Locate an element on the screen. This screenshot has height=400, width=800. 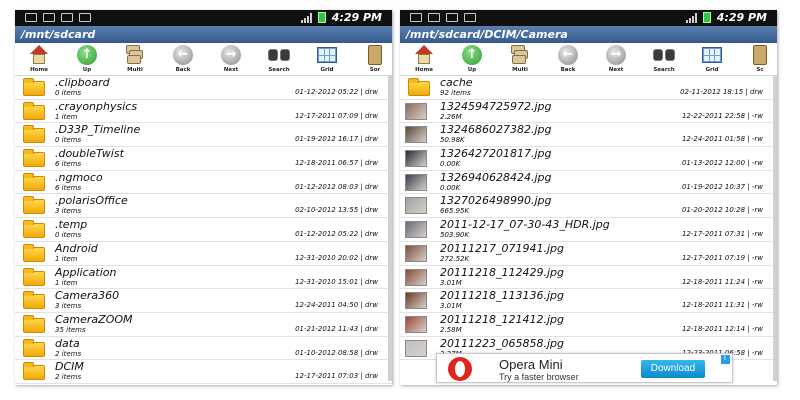
signal-icon is located at coordinates (306, 17).